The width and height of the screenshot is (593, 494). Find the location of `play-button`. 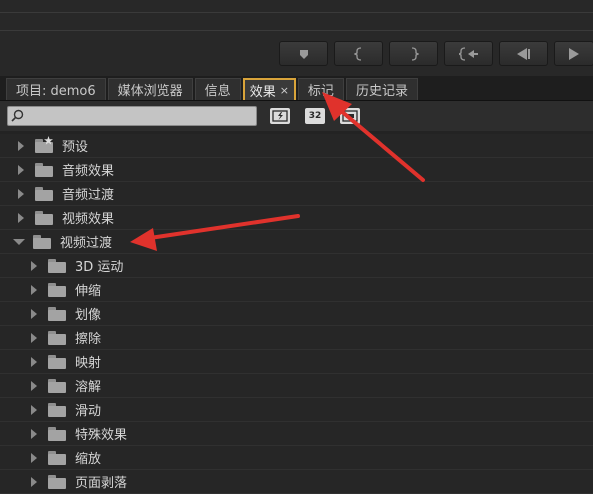

play-button is located at coordinates (573, 53).